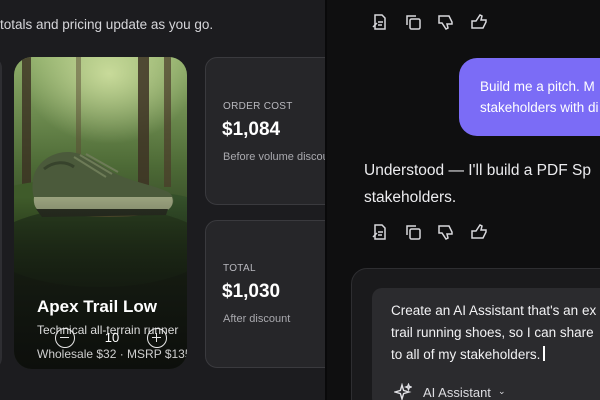  I want to click on text-caret, so click(544, 353).